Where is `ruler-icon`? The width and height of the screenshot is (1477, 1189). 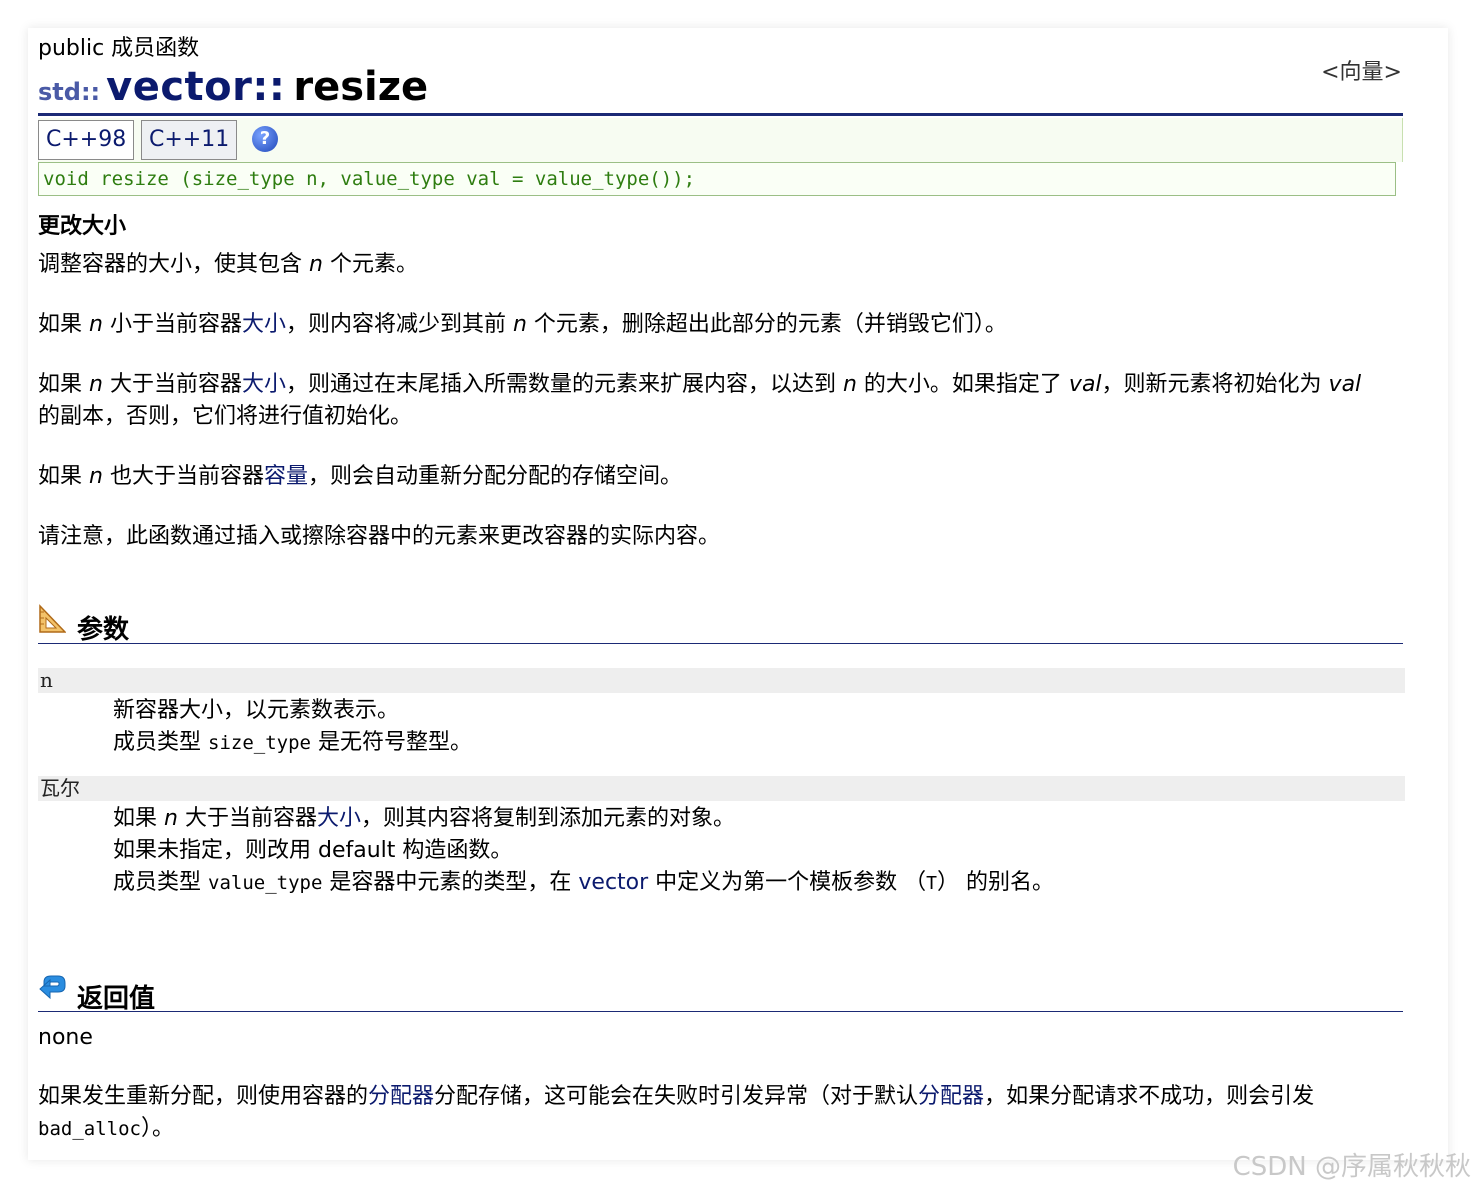
ruler-icon is located at coordinates (52, 618).